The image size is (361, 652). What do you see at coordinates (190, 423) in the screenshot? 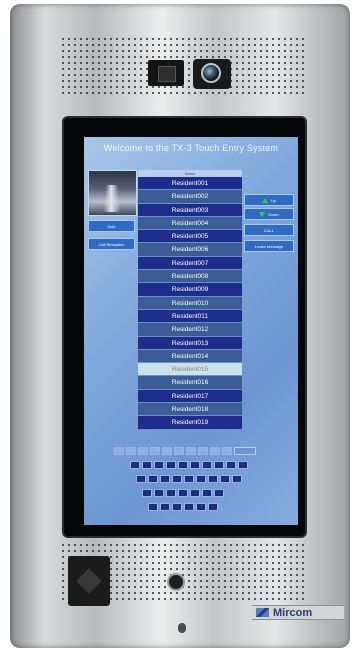
I see `resident-row: Resident019` at bounding box center [190, 423].